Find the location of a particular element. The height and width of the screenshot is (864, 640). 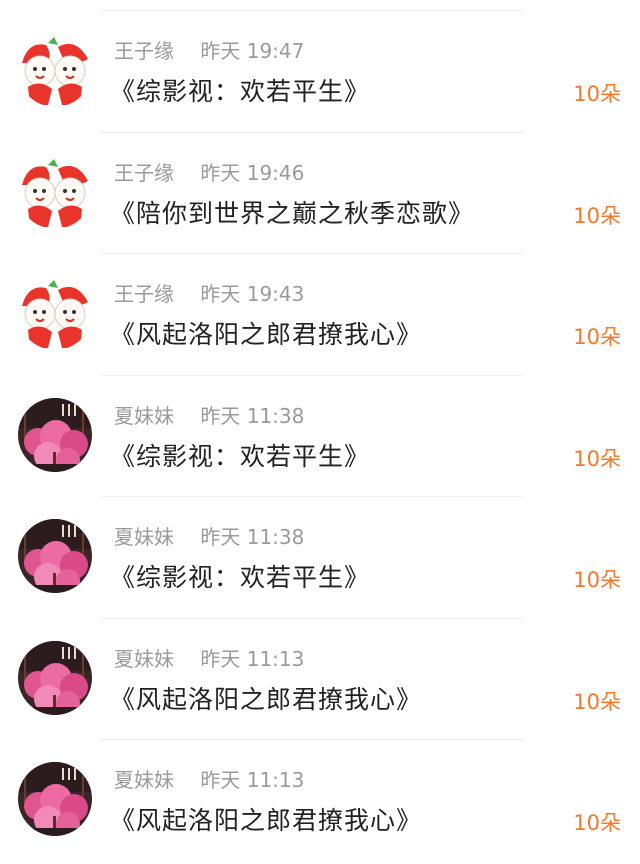

timestamp: 昨天 19:46 is located at coordinates (252, 172).